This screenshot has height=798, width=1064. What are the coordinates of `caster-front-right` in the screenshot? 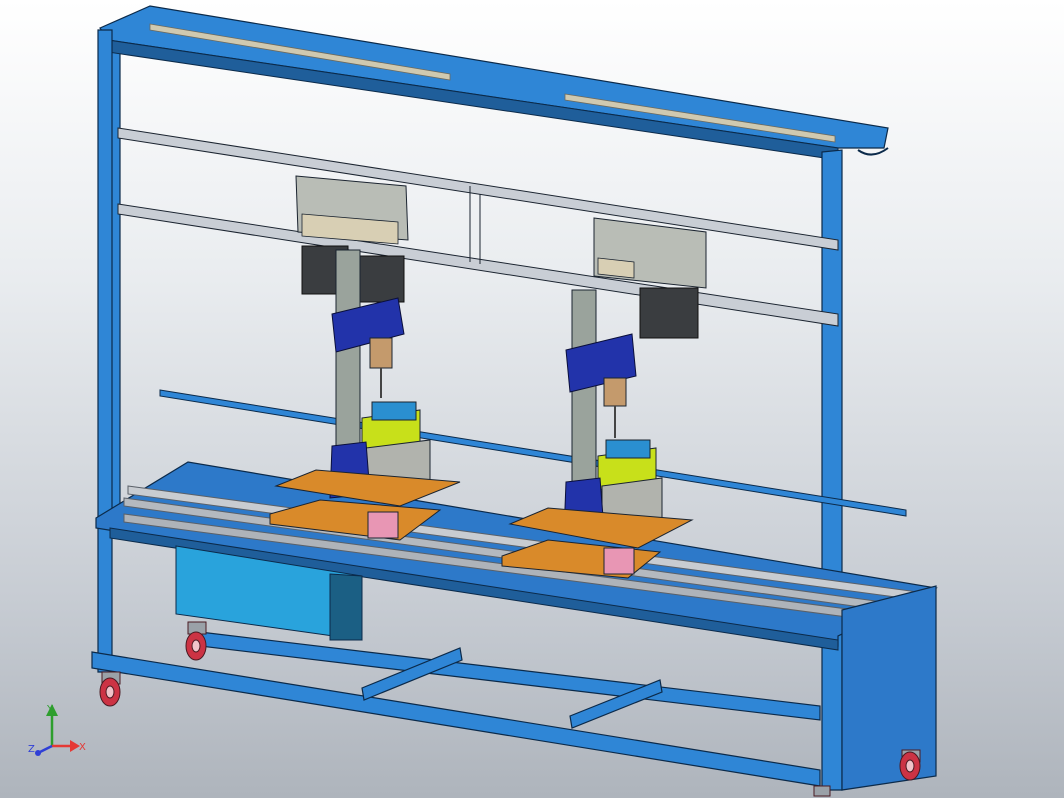 It's located at (822, 791).